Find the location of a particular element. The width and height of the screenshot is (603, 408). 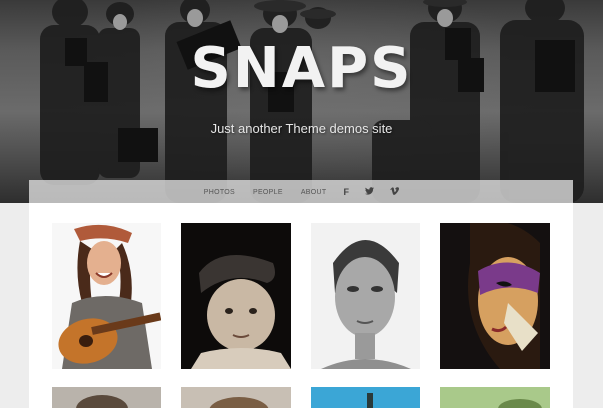

gallery-item-outdoor is located at coordinates (495, 397).